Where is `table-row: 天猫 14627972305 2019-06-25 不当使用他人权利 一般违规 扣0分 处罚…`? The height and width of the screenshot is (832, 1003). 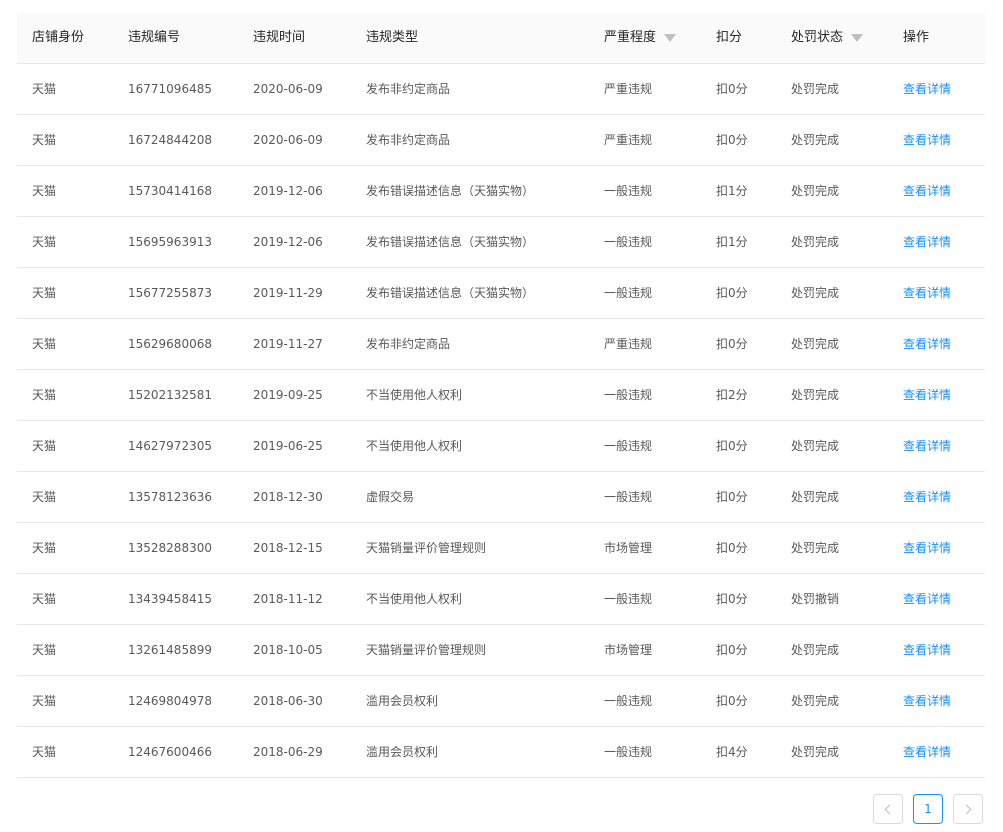 table-row: 天猫 14627972305 2019-06-25 不当使用他人权利 一般违规 扣0分 处罚… is located at coordinates (501, 446).